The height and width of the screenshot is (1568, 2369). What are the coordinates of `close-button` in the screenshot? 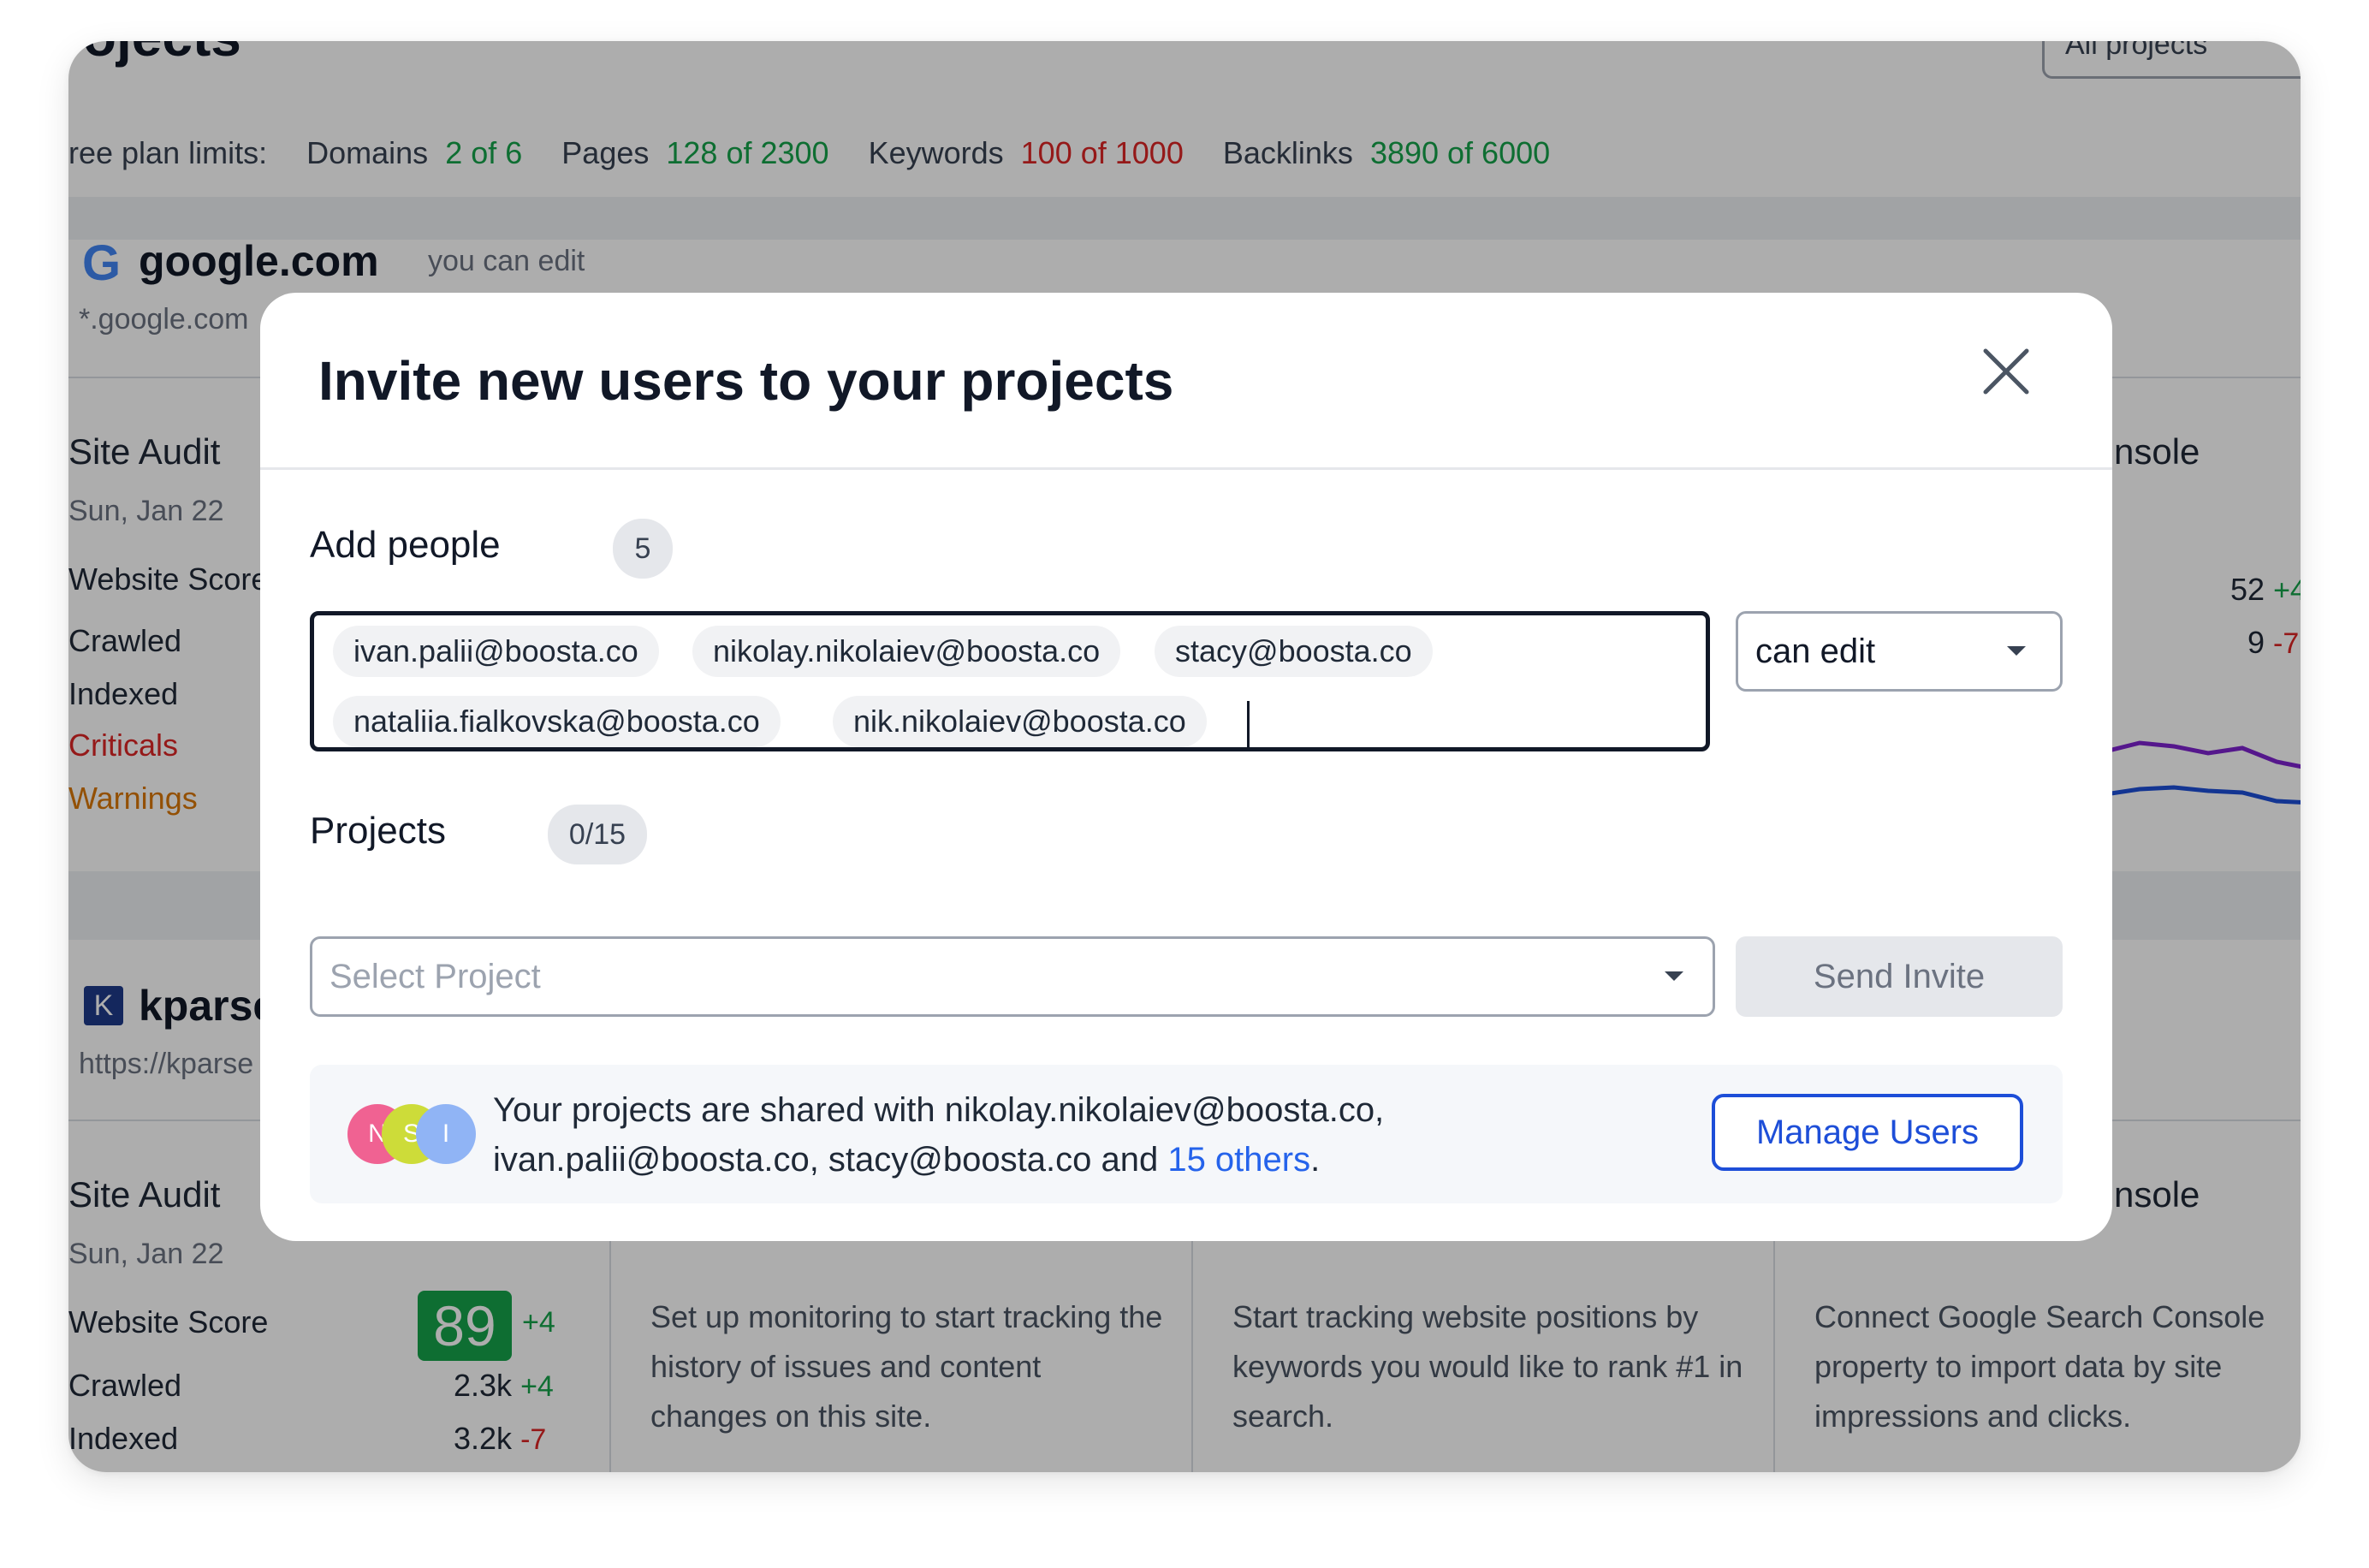 It's located at (2006, 371).